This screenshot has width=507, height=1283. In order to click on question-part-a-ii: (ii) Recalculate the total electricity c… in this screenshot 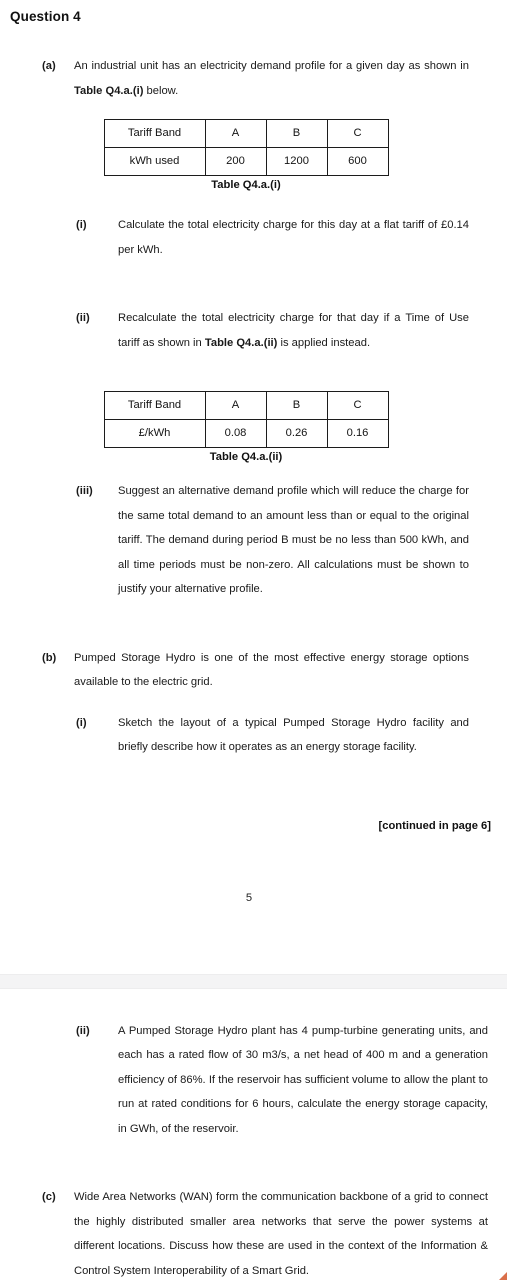, I will do `click(244, 330)`.